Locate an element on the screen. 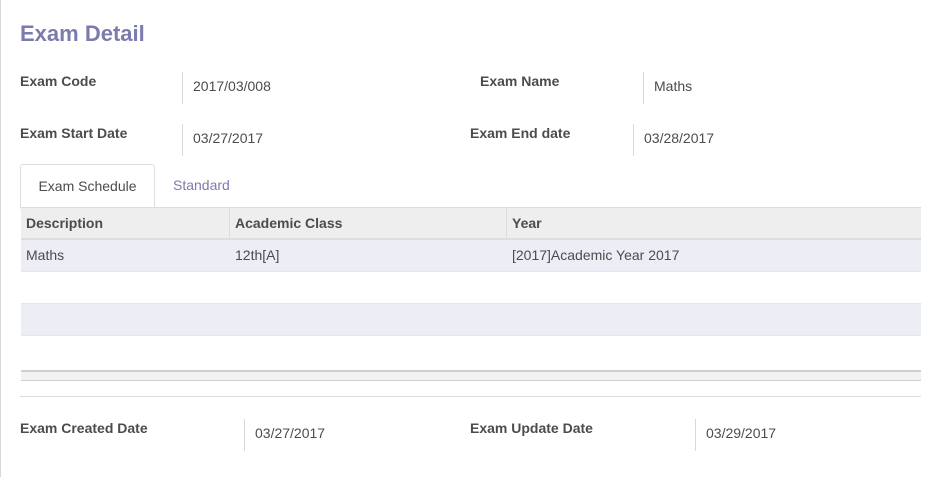 The image size is (939, 477). exam-name-label: Exam Name is located at coordinates (520, 81).